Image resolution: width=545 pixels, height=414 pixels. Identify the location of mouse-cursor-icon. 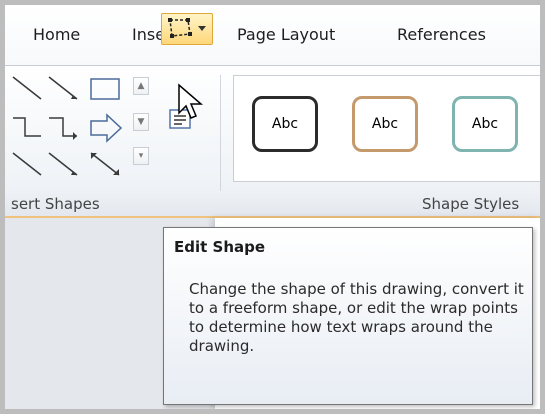
(191, 101).